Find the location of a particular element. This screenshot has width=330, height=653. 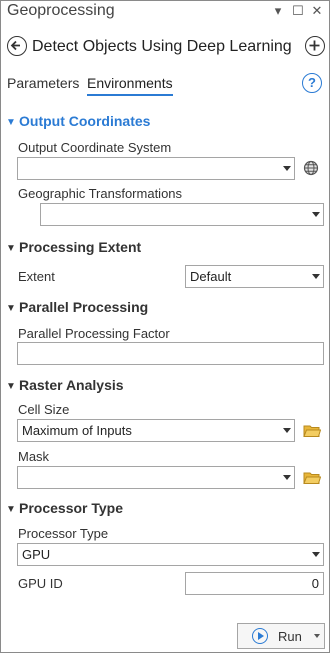

add-tool-button is located at coordinates (315, 46).